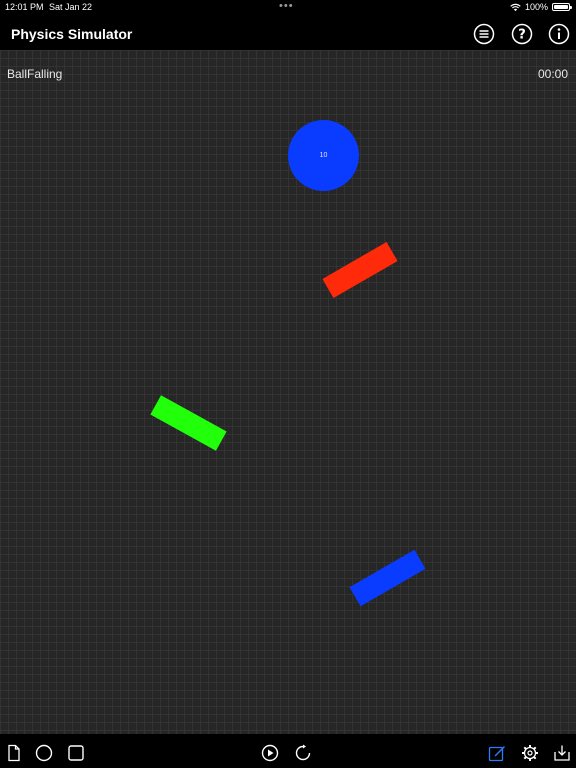  What do you see at coordinates (270, 753) in the screenshot?
I see `play-icon` at bounding box center [270, 753].